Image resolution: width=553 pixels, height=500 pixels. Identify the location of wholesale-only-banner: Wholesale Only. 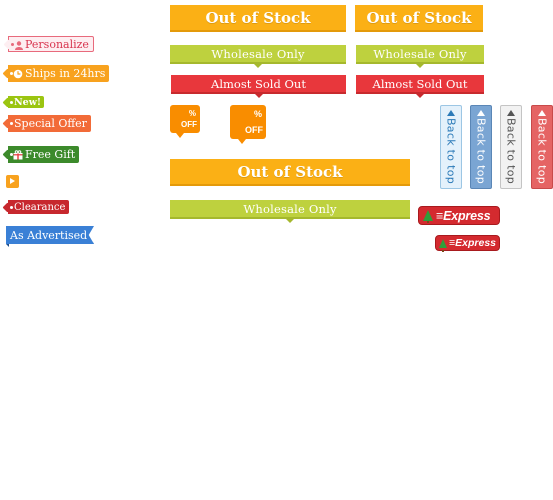
(258, 56).